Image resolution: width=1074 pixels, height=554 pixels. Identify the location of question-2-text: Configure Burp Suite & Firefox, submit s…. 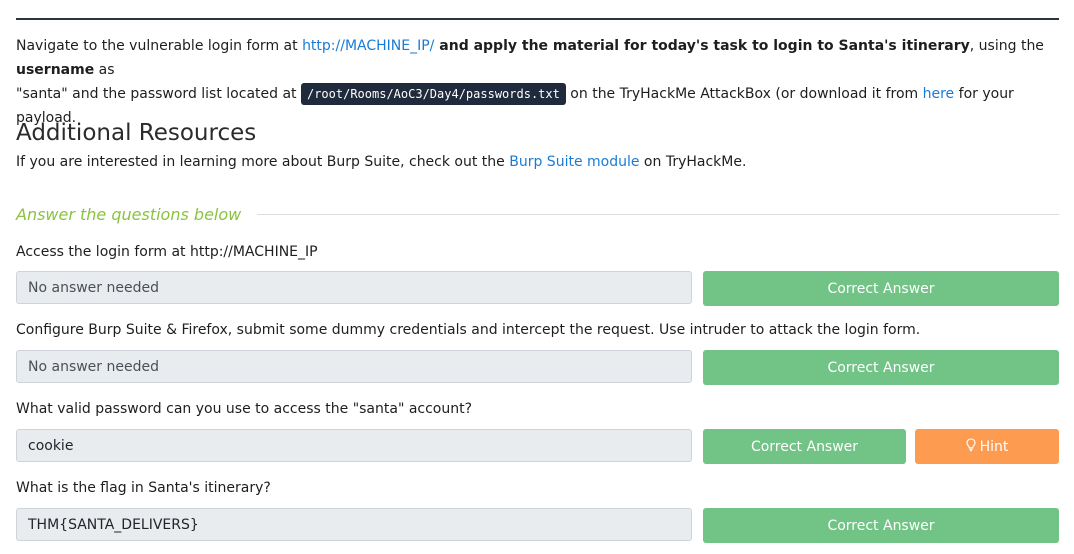
(468, 330).